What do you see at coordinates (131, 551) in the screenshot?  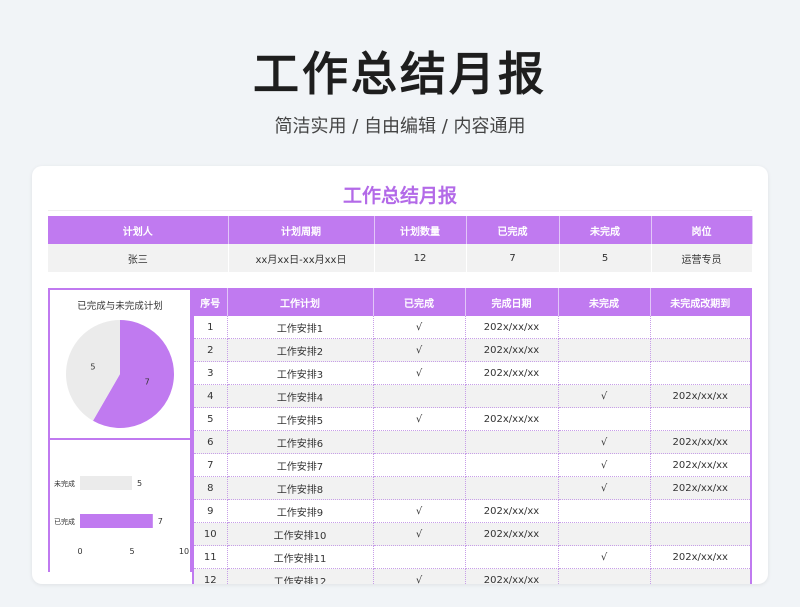 I see `bar-axis-tick-label: 5` at bounding box center [131, 551].